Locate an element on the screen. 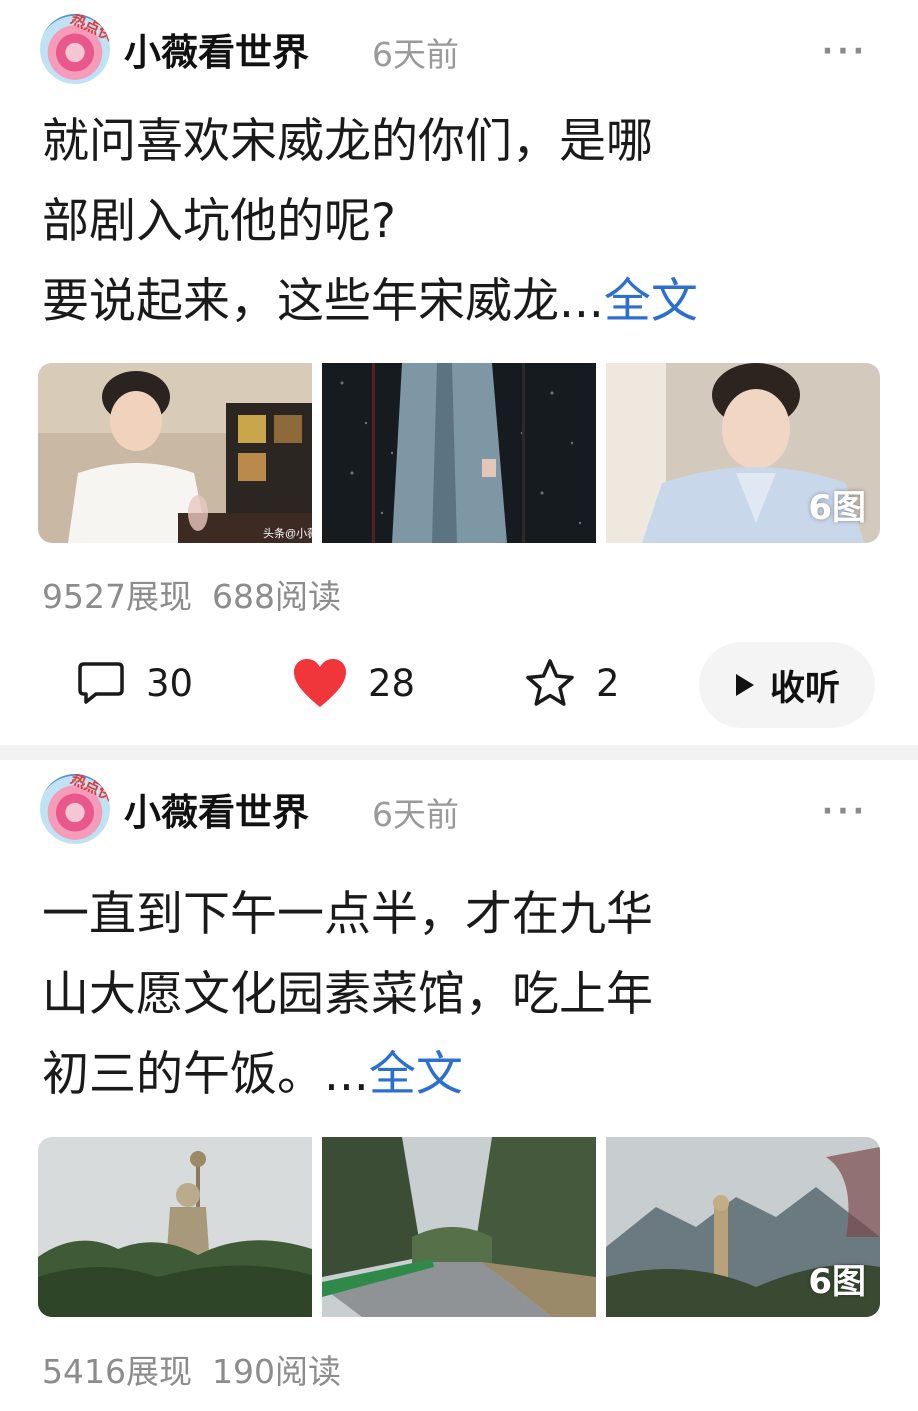  image-grid: 6图 is located at coordinates (459, 1227).